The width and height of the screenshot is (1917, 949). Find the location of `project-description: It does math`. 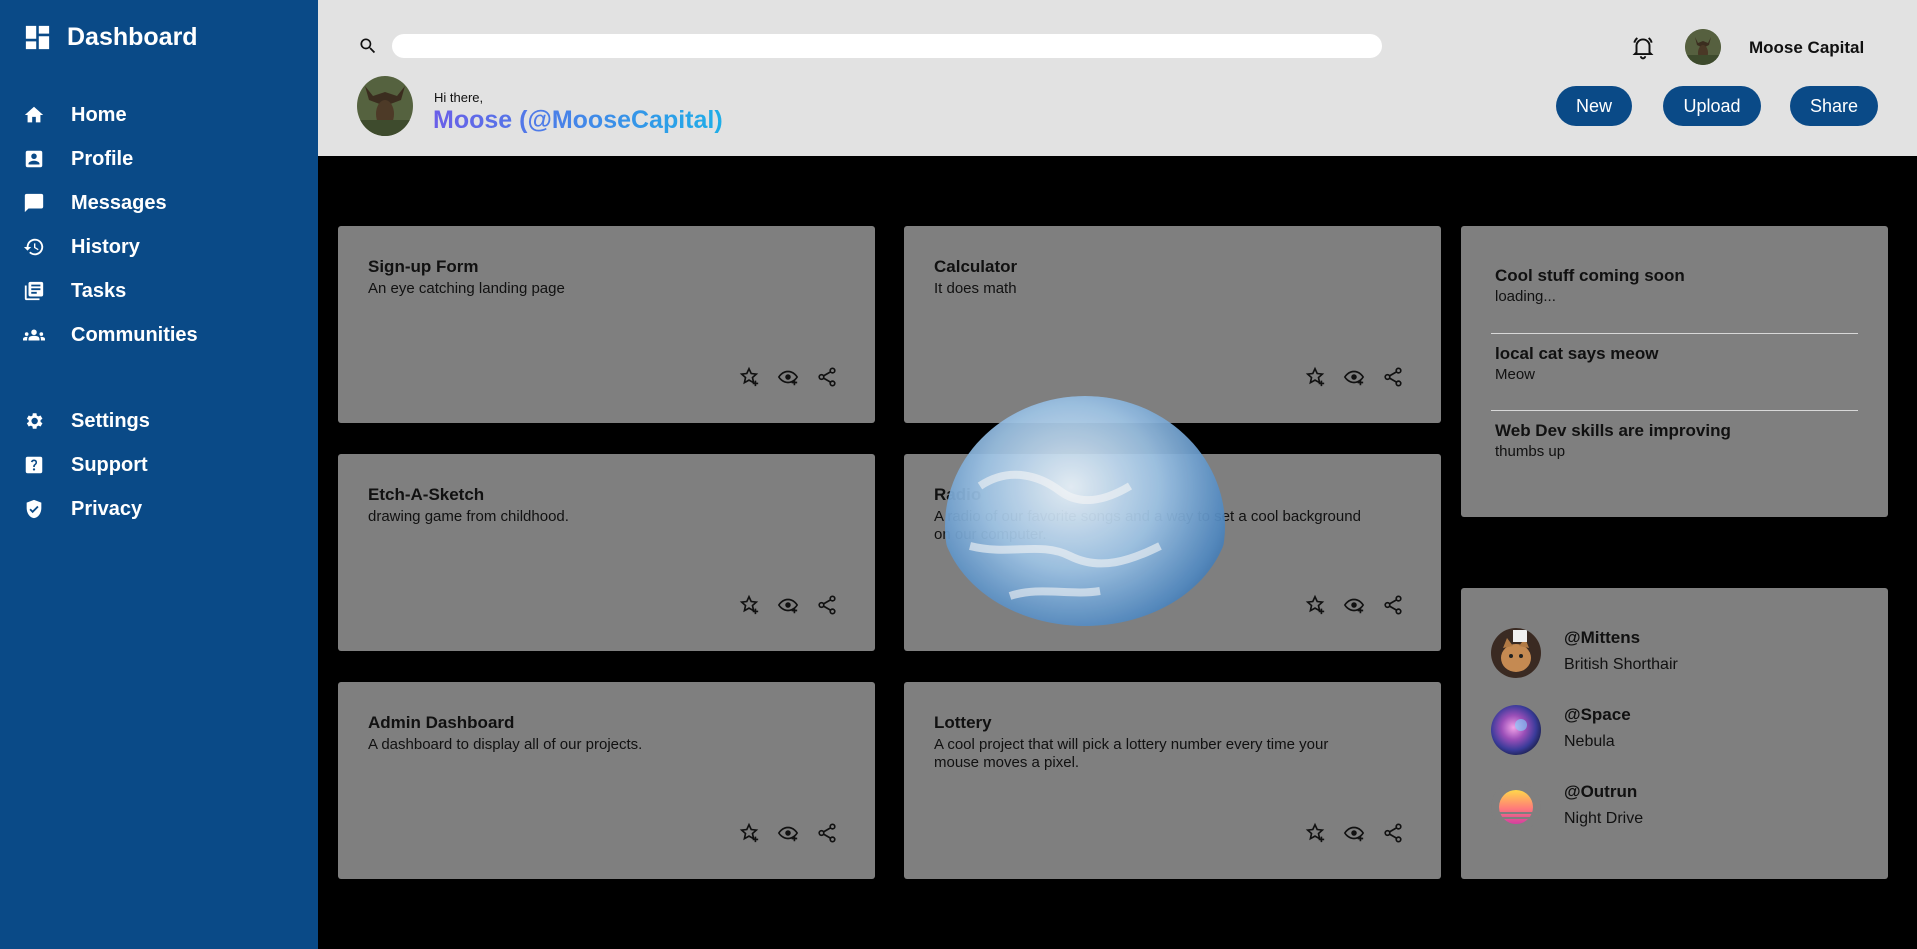

project-description: It does math is located at coordinates (975, 288).